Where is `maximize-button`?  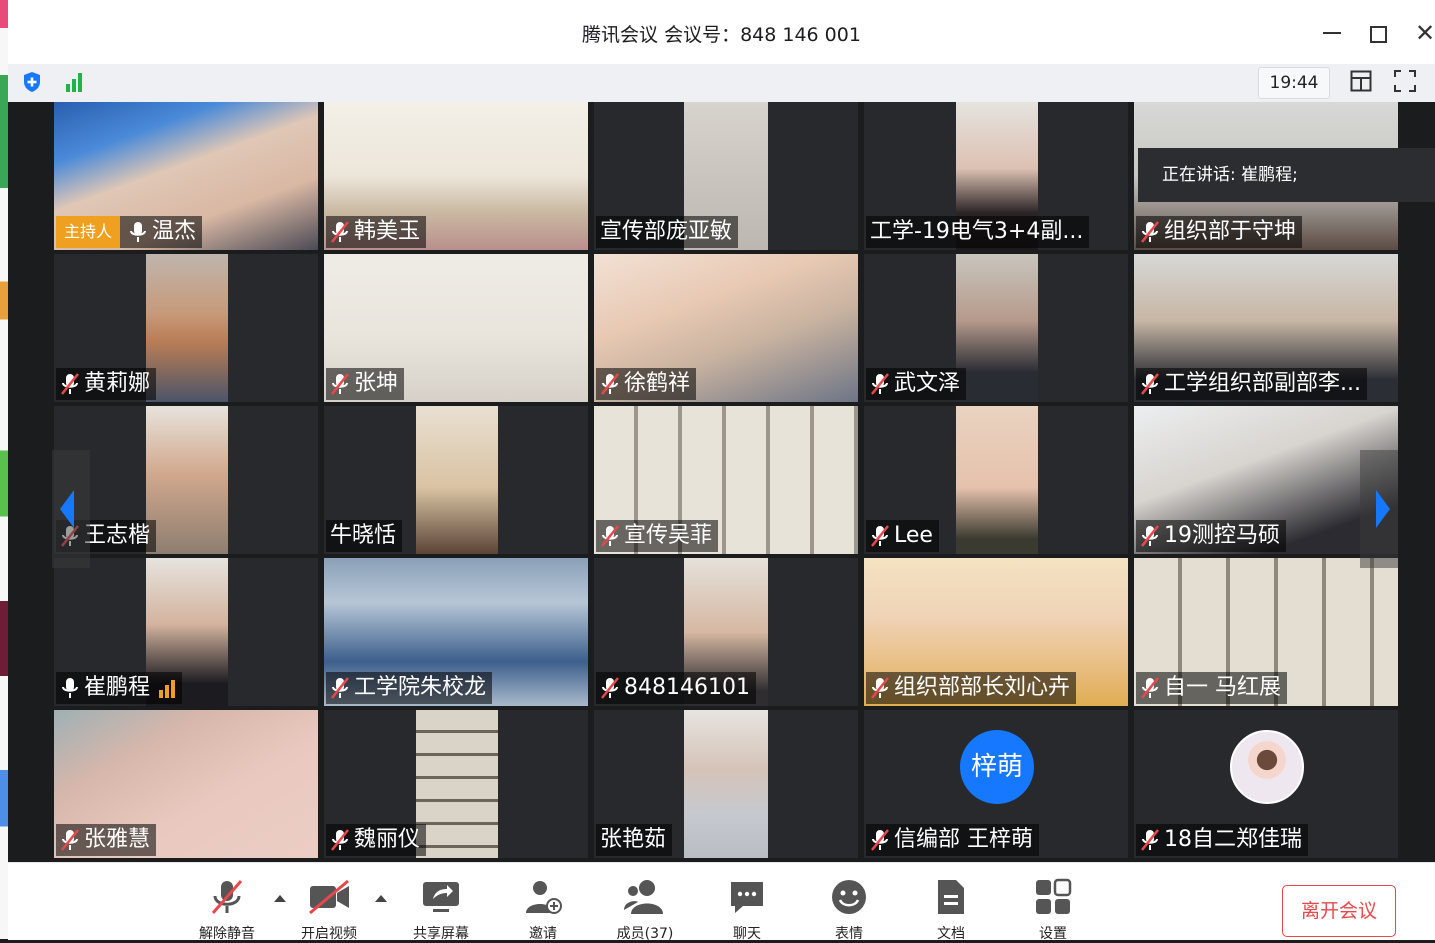 maximize-button is located at coordinates (1379, 33).